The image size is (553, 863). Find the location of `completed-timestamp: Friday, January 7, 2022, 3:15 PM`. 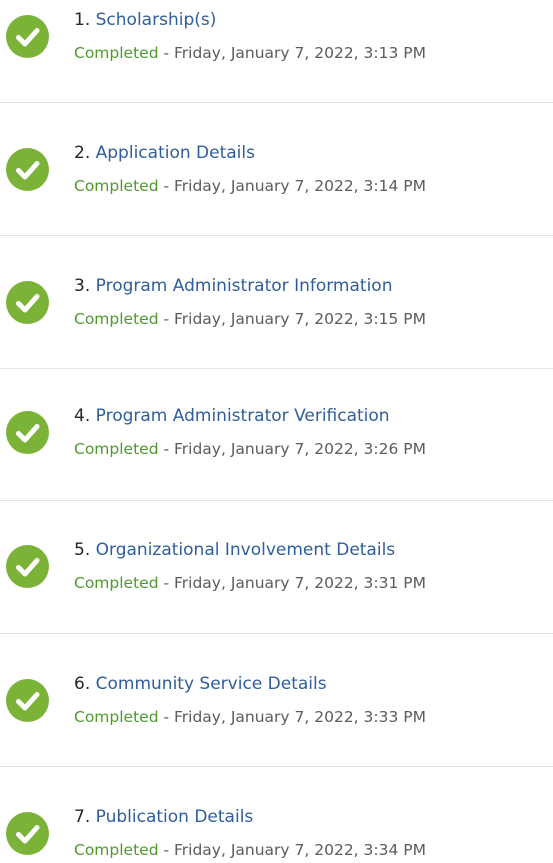

completed-timestamp: Friday, January 7, 2022, 3:15 PM is located at coordinates (300, 319).